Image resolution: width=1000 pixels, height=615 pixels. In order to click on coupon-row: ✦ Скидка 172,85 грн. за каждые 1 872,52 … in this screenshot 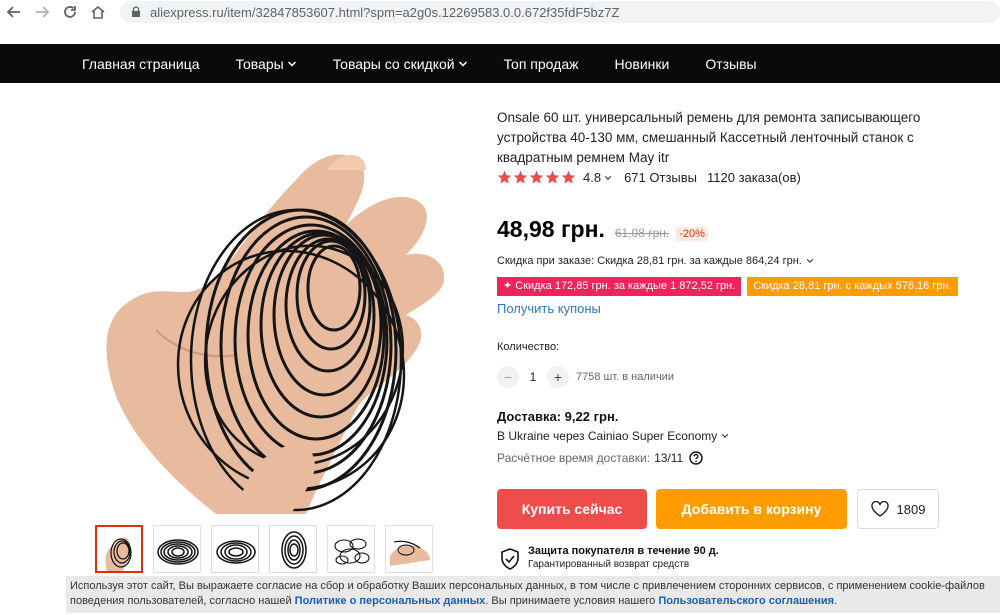, I will do `click(730, 286)`.